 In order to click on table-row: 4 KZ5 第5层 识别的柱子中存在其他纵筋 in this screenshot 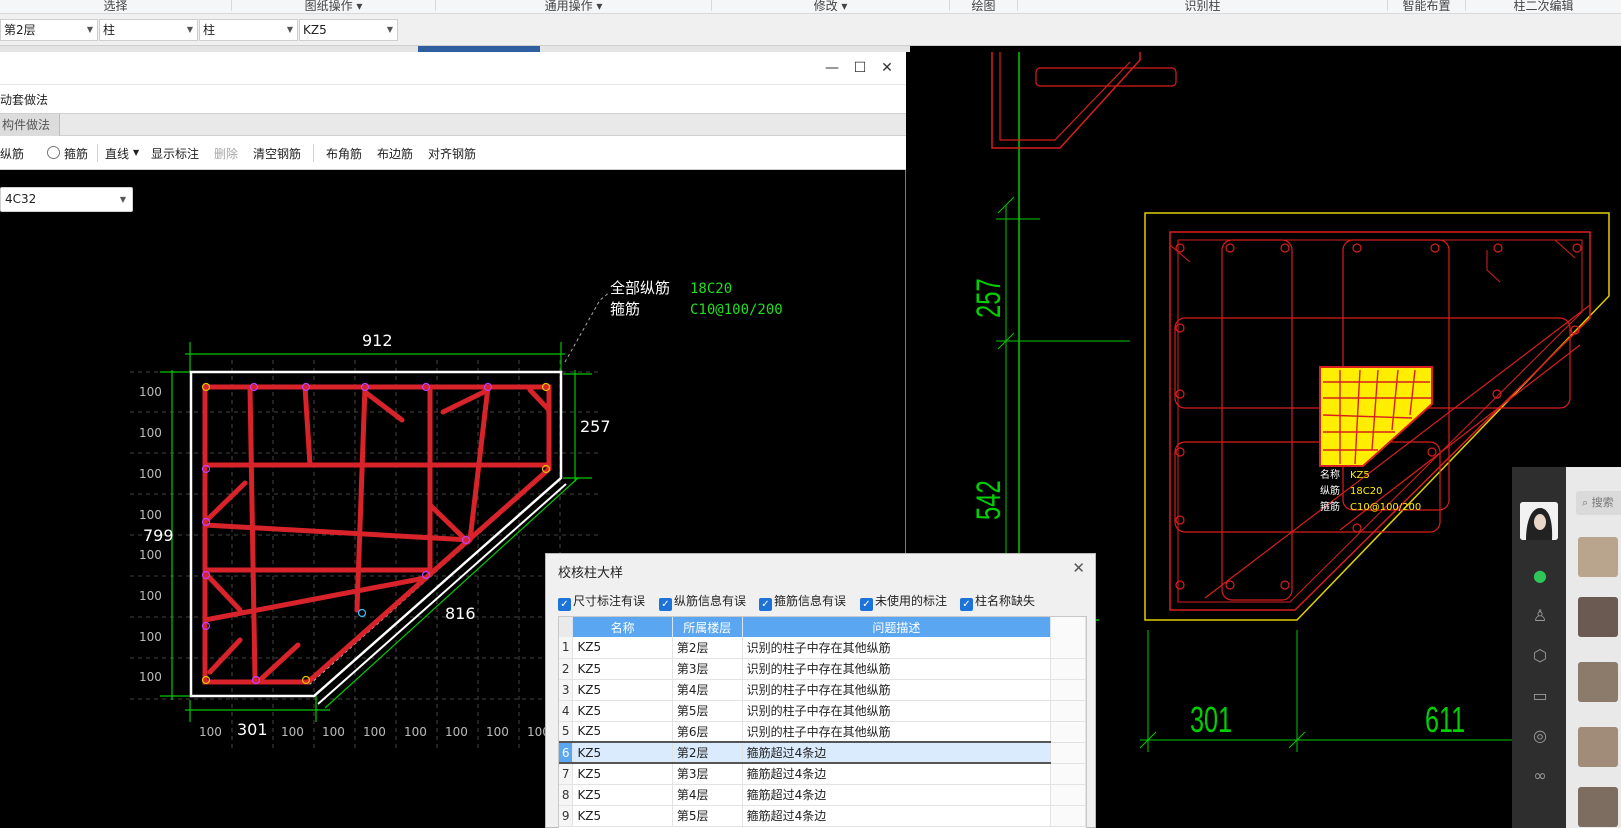, I will do `click(822, 711)`.